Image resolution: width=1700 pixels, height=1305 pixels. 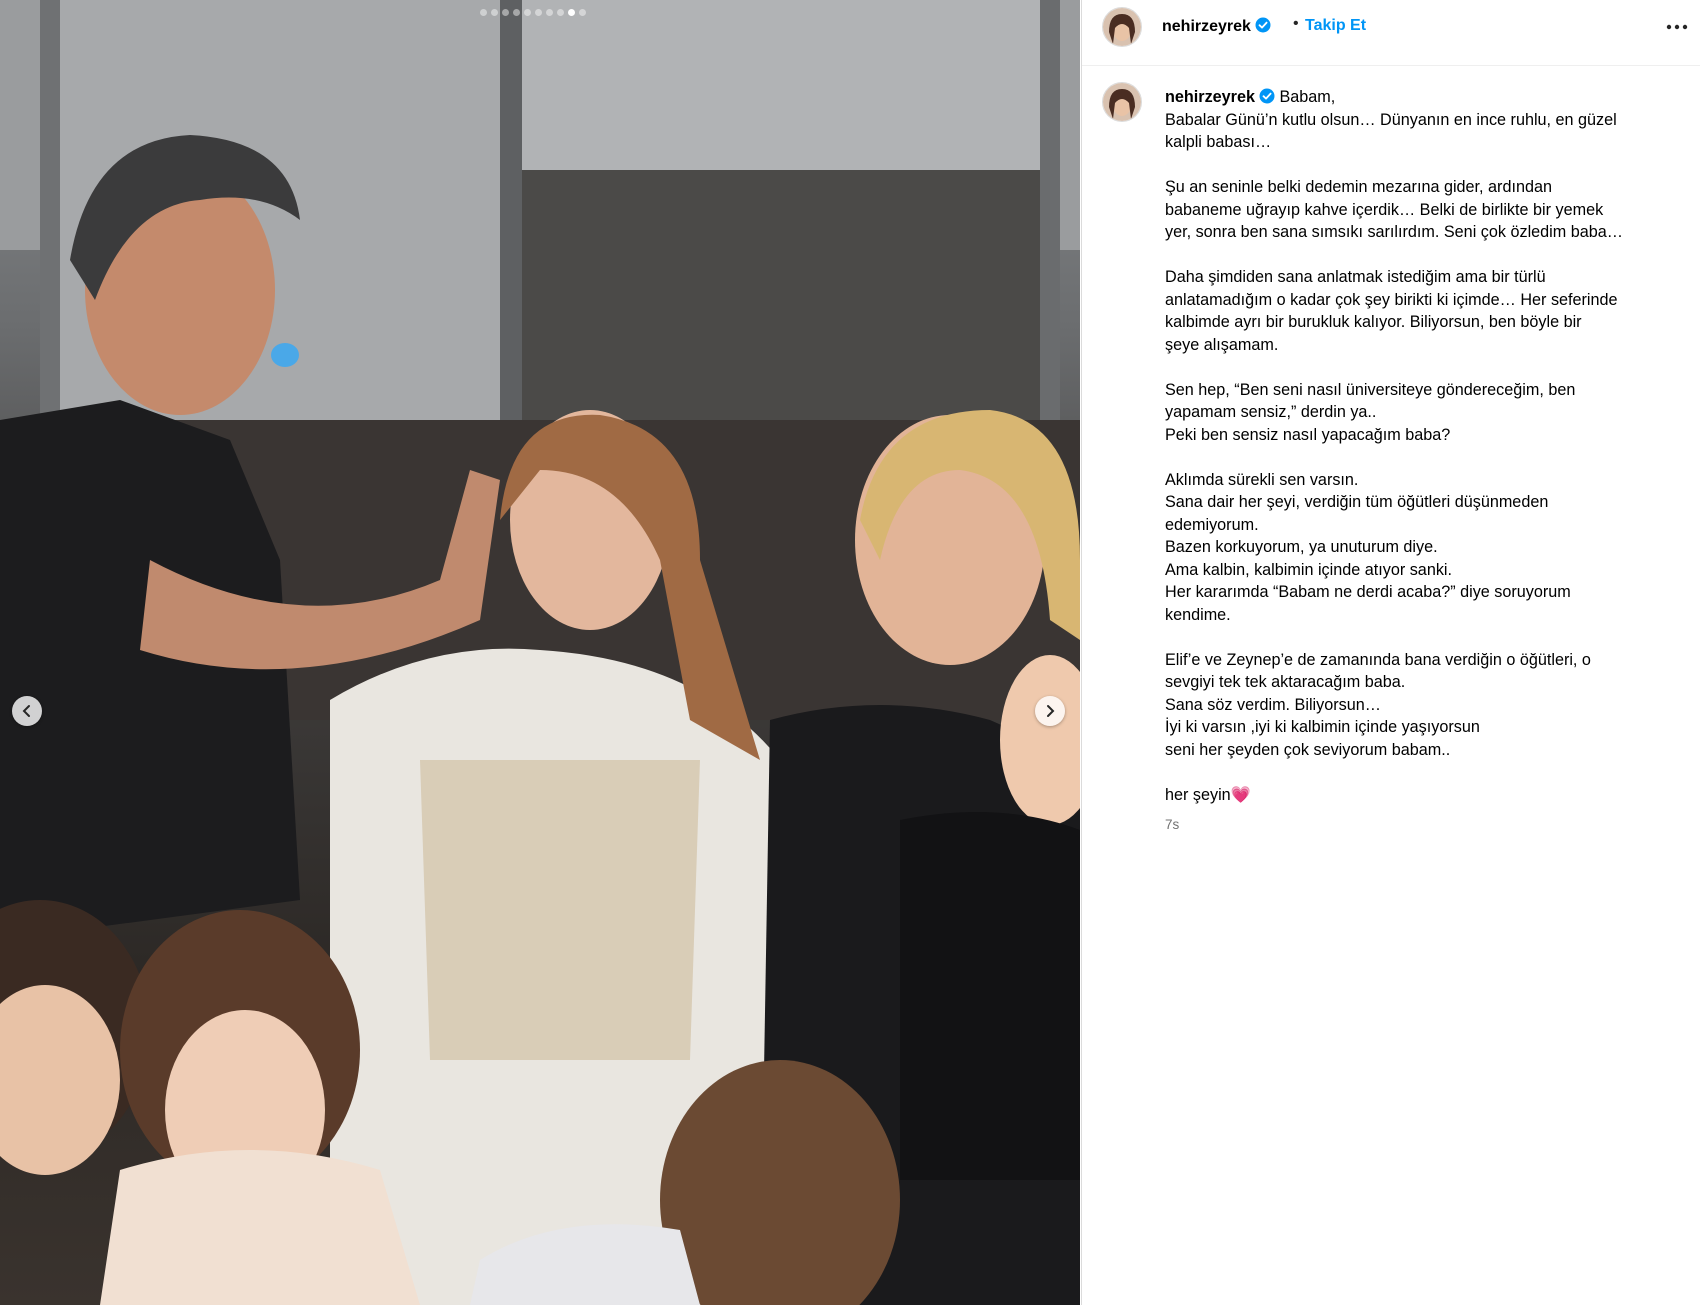 I want to click on author-username: nehirzeyrek, so click(x=1216, y=26).